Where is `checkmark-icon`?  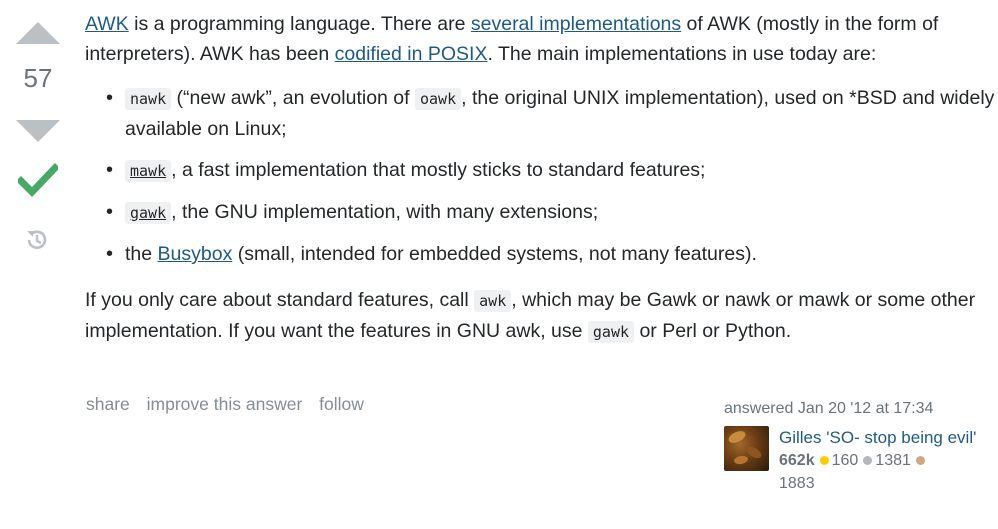
checkmark-icon is located at coordinates (38, 180).